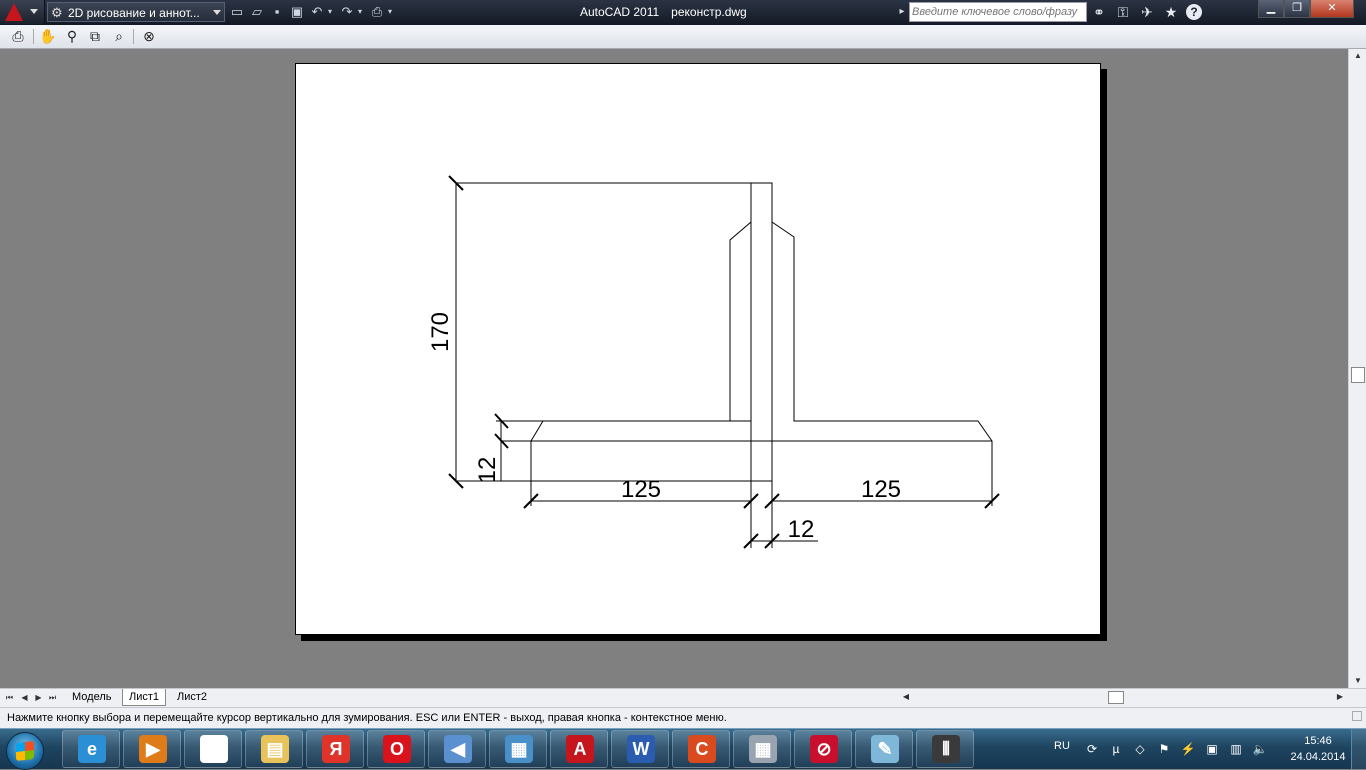  I want to click on plot-icon: ⎙, so click(377, 12).